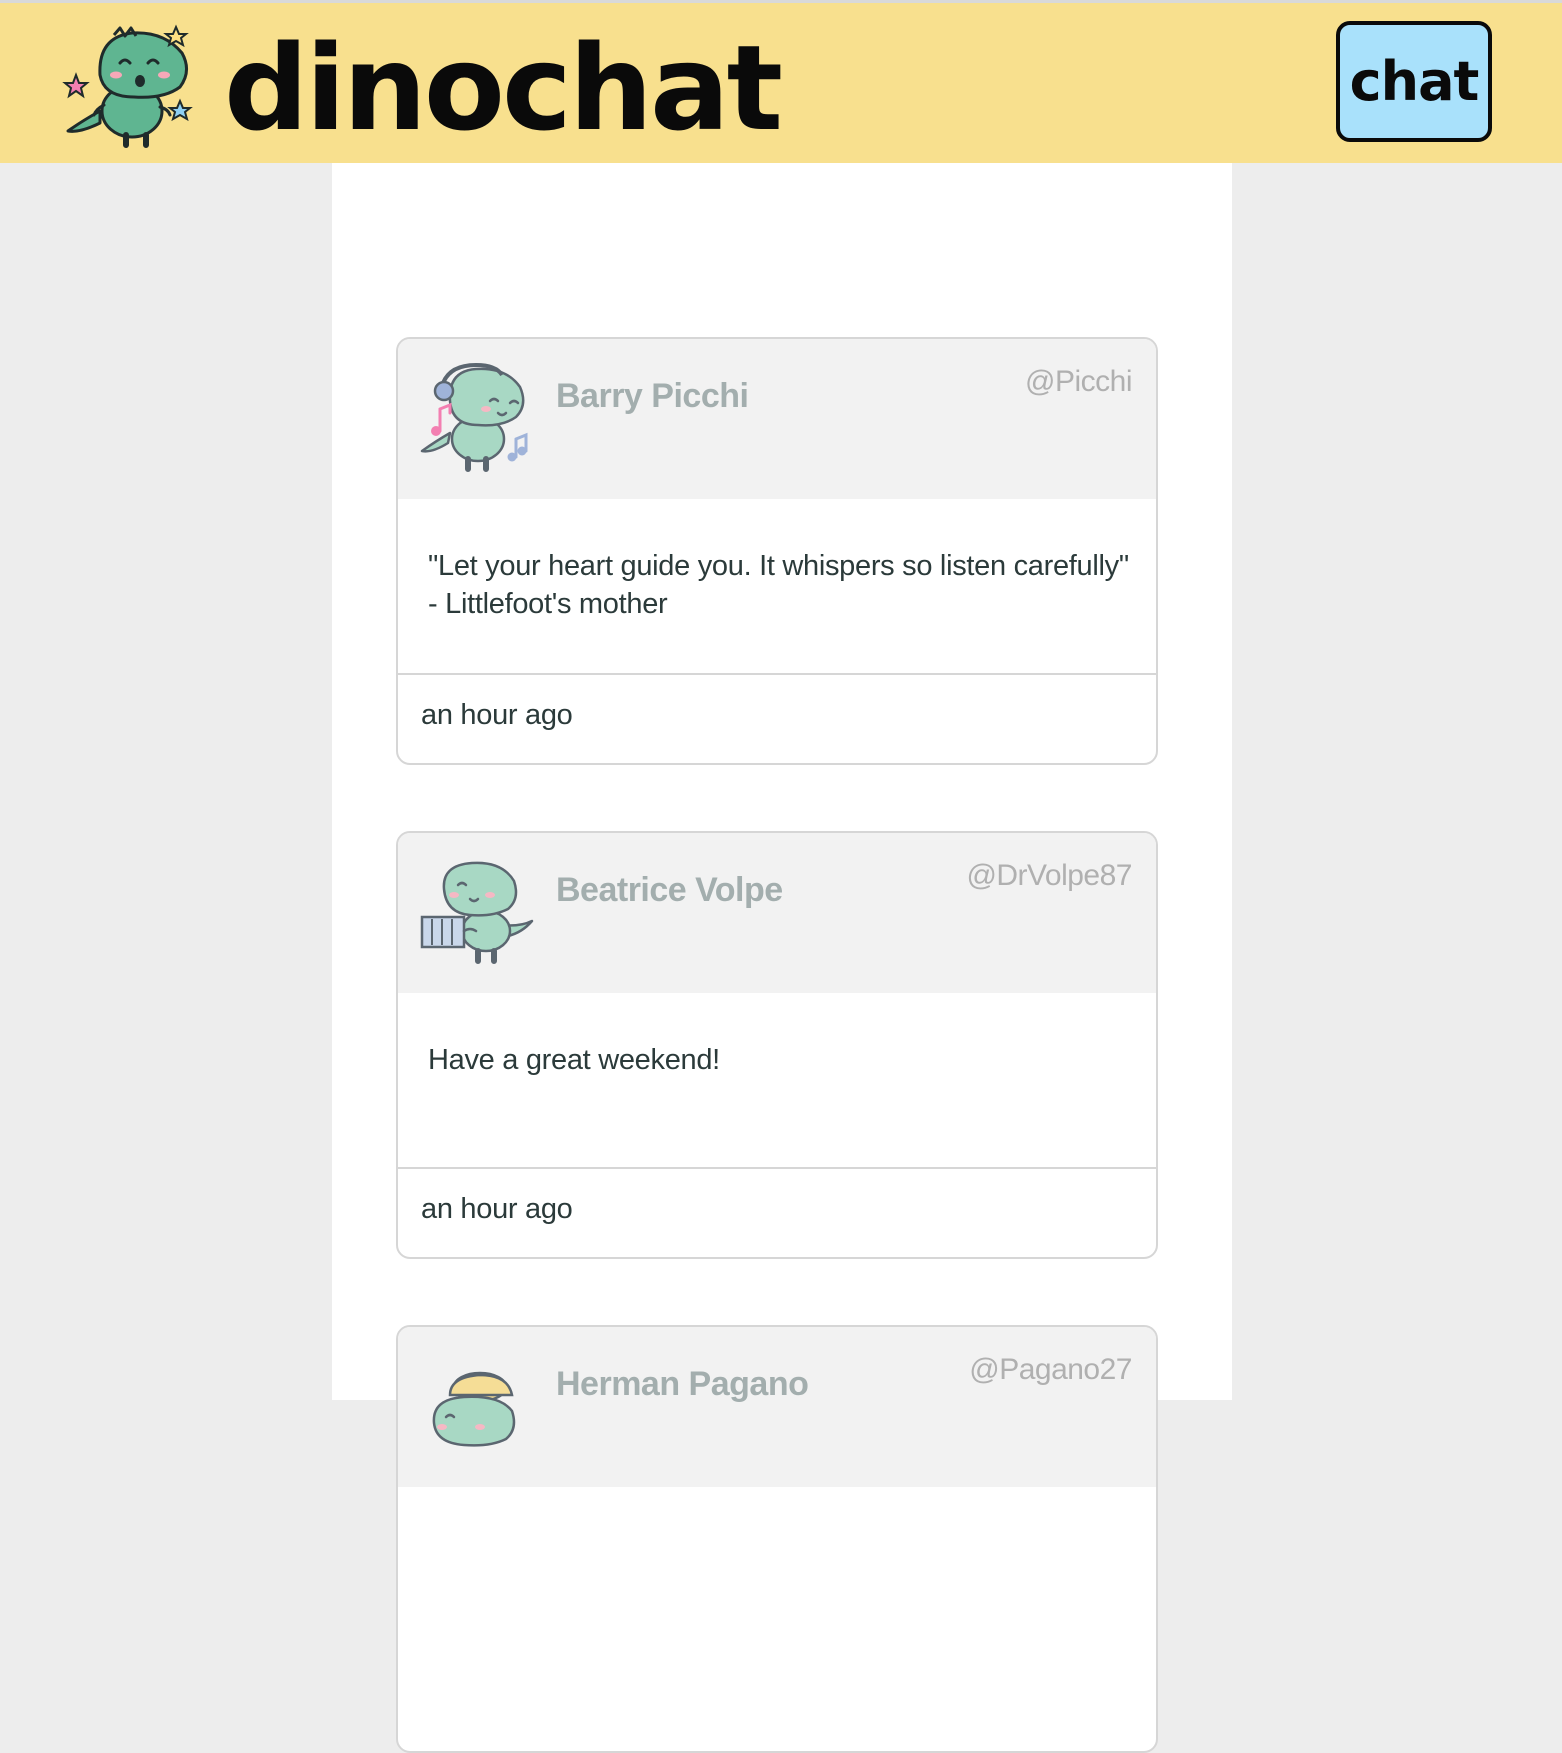 Image resolution: width=1562 pixels, height=1753 pixels. What do you see at coordinates (574, 1060) in the screenshot?
I see `post-message-line: Have a great weekend!` at bounding box center [574, 1060].